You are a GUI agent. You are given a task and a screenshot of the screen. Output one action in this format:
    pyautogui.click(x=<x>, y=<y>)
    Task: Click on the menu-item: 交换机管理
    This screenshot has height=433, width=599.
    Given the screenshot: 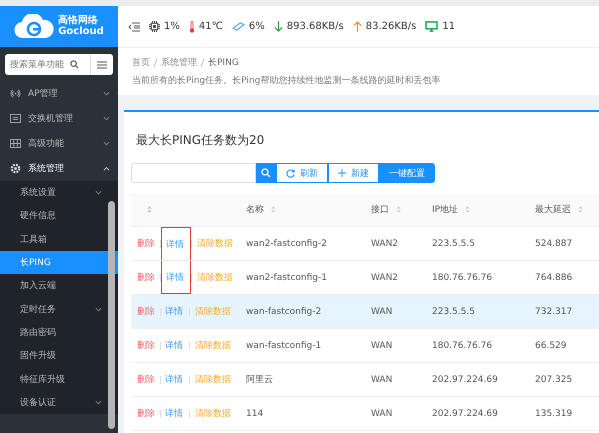 What is the action you would take?
    pyautogui.click(x=59, y=118)
    